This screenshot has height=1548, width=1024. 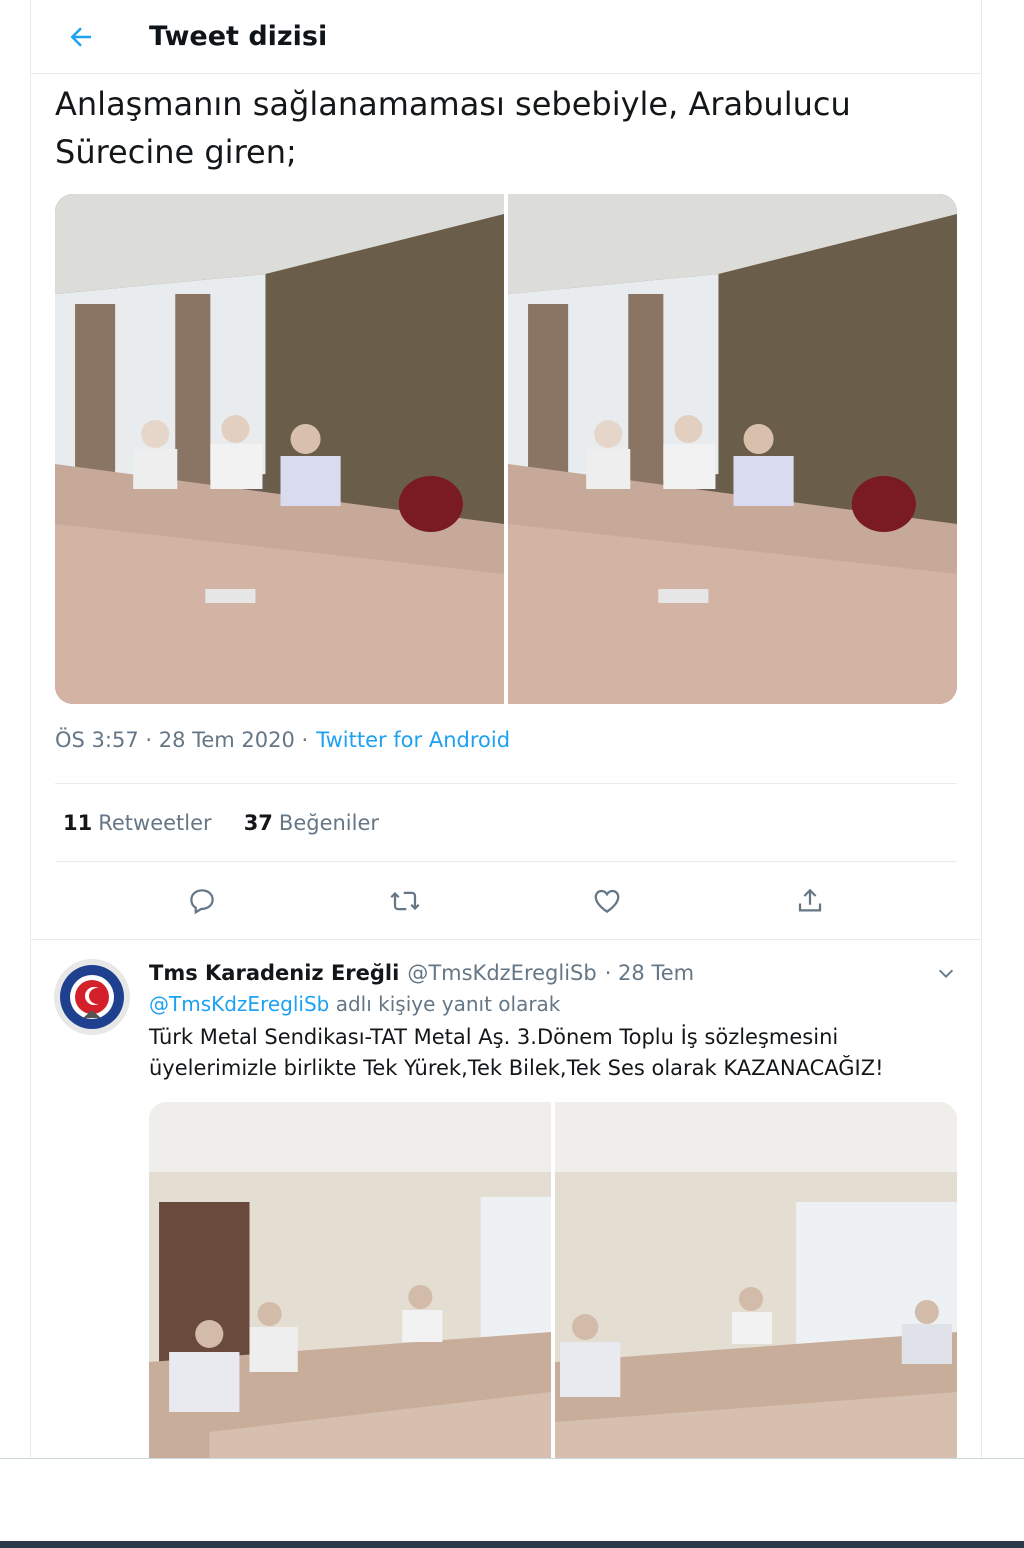 I want to click on taskbar-edge, so click(x=512, y=1544).